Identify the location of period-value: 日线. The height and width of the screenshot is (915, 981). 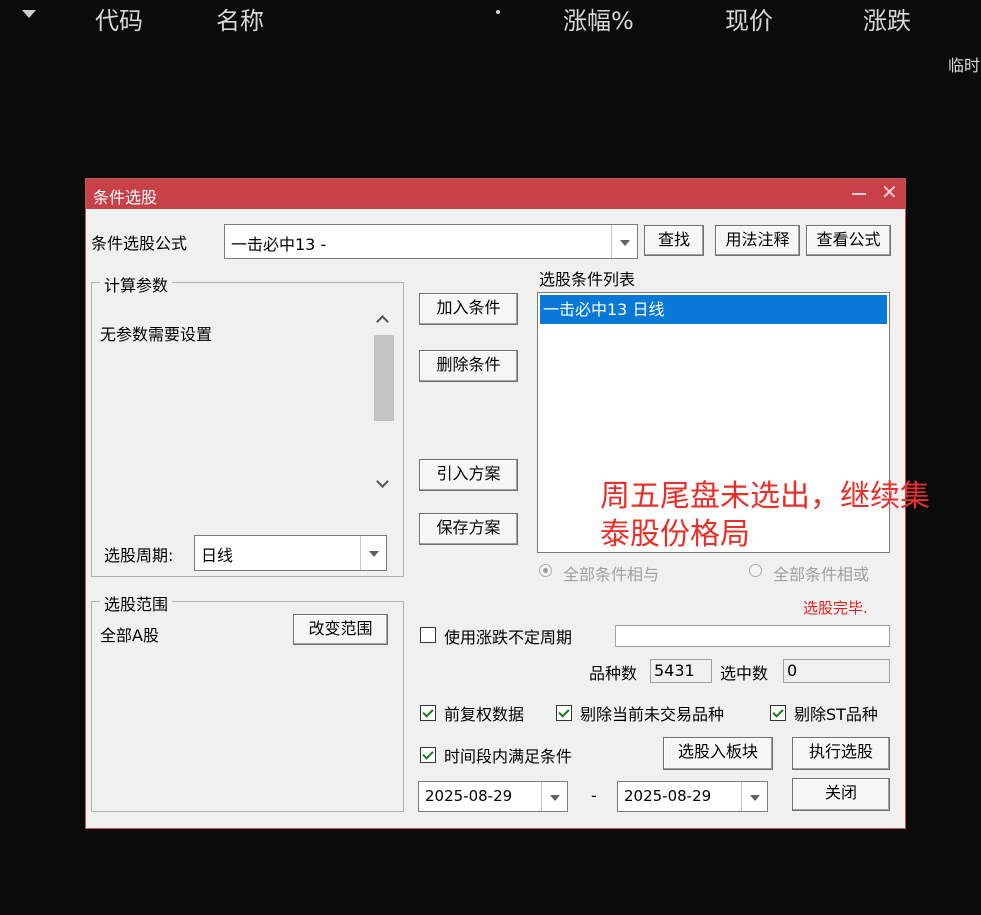
(217, 555).